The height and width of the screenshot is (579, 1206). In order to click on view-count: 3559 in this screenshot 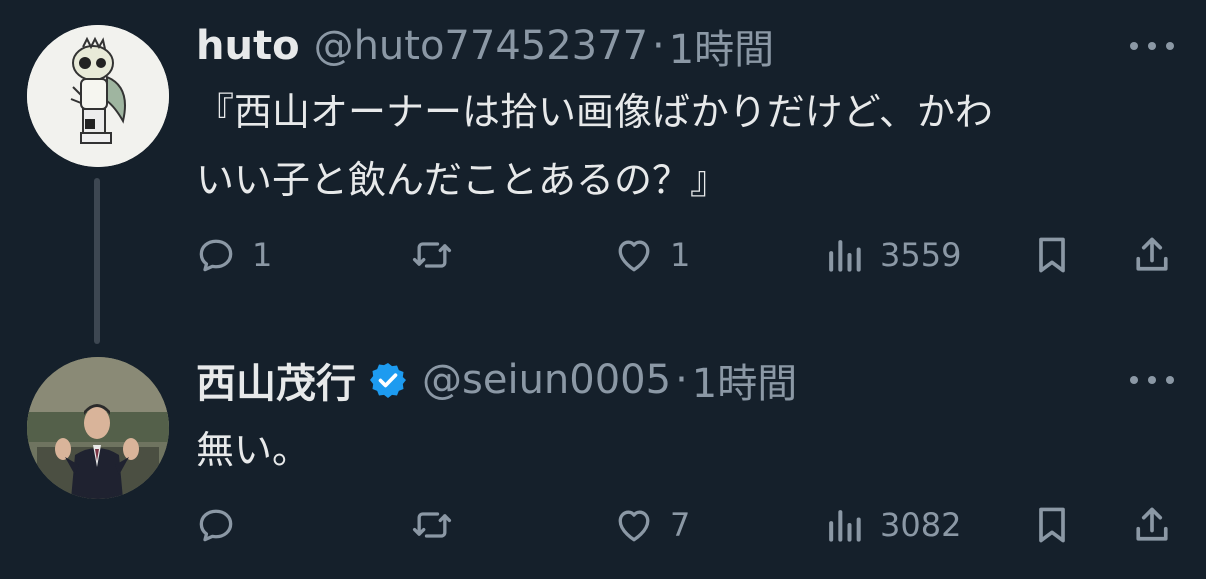, I will do `click(921, 255)`.